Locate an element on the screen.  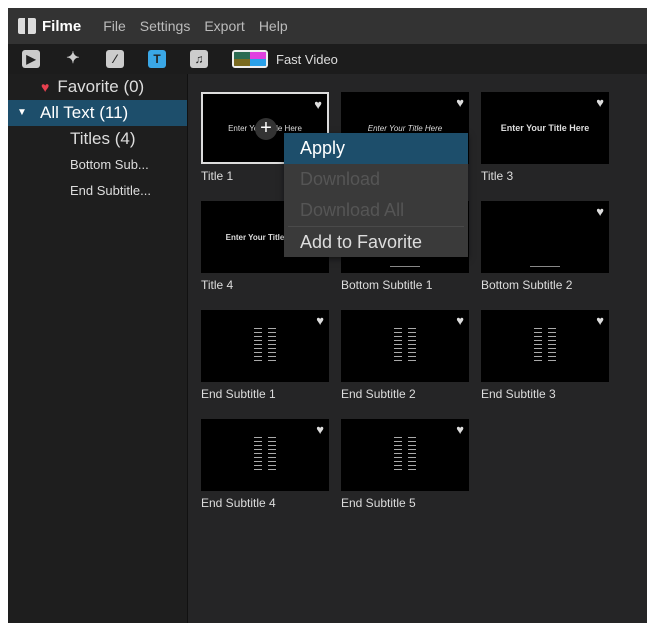
template-card: Enter Your Title Here ♥ Title 3 is located at coordinates (545, 137).